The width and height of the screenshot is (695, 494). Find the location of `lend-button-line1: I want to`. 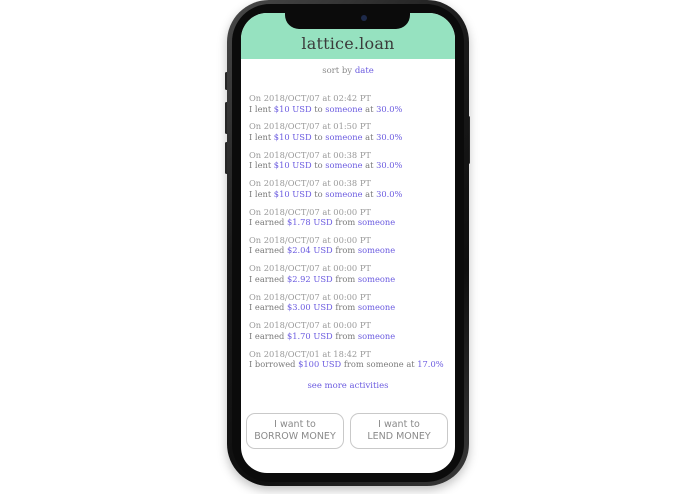

lend-button-line1: I want to is located at coordinates (399, 424).